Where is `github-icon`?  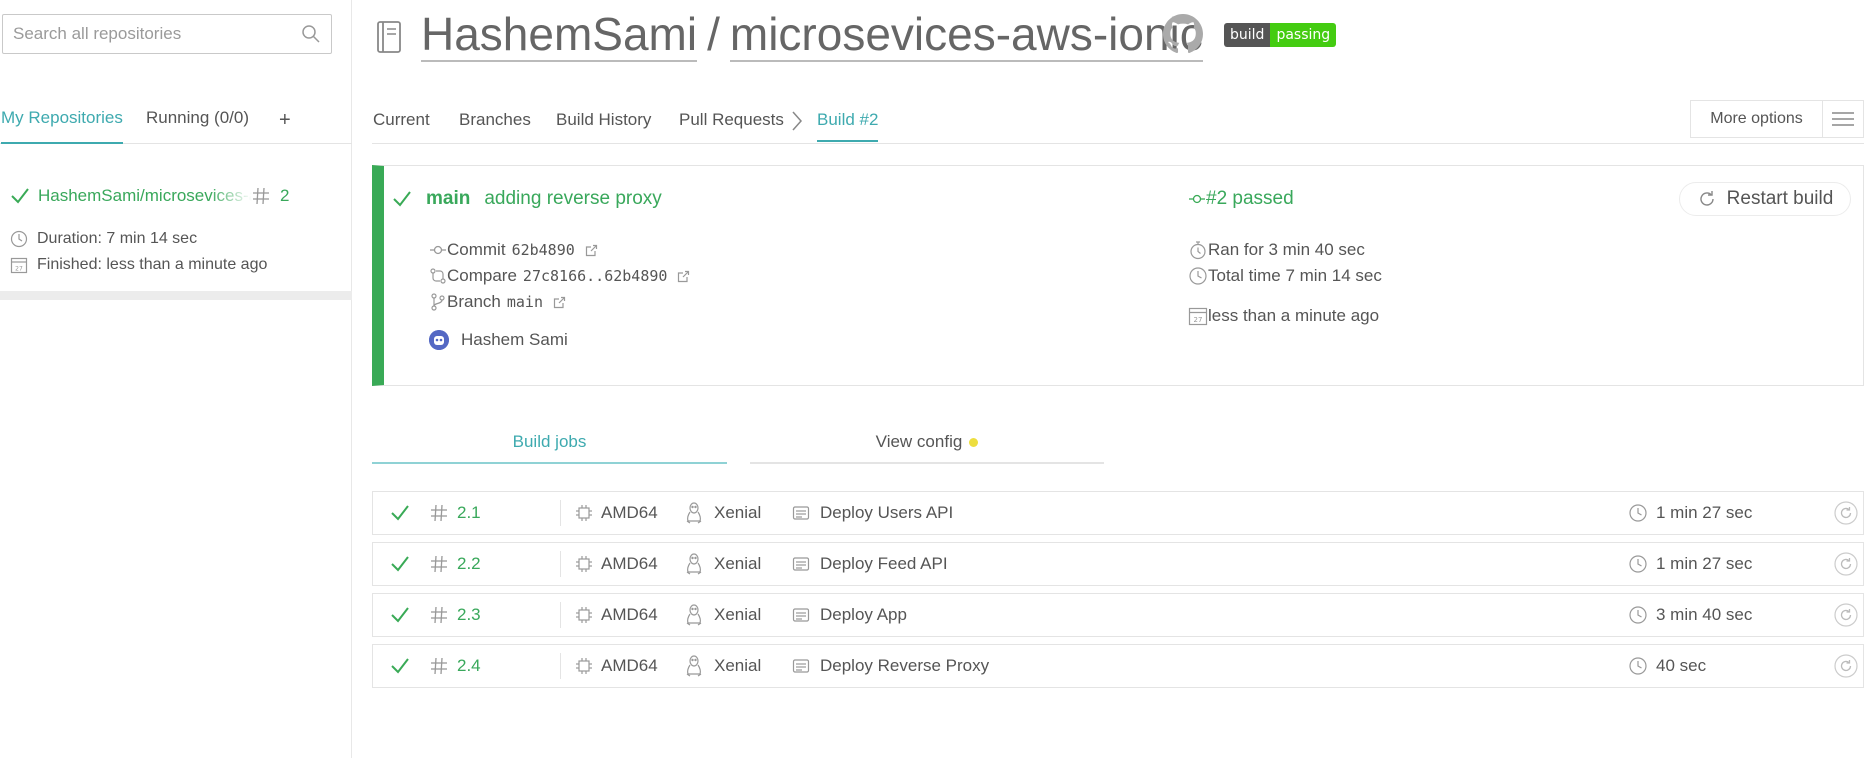 github-icon is located at coordinates (1183, 34).